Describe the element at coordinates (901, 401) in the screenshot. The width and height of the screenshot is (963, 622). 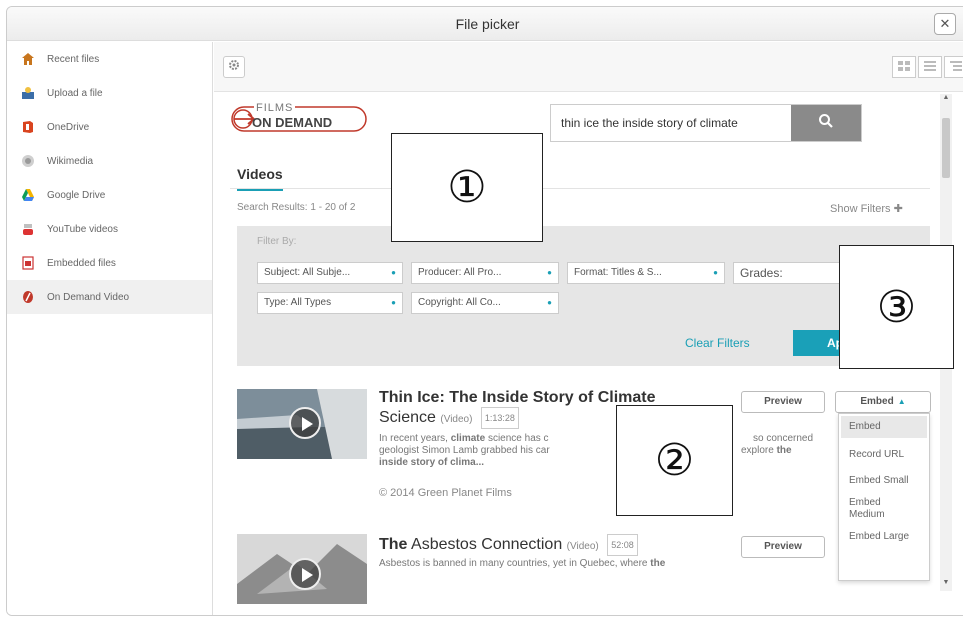
I see `chevron-up-icon: ▲` at that location.